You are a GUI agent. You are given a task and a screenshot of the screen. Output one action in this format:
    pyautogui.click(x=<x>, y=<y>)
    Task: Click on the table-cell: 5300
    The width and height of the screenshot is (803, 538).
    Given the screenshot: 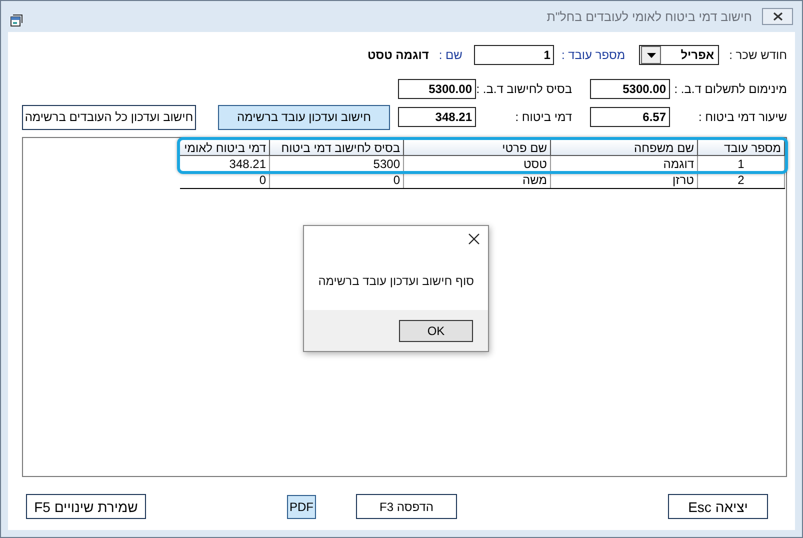 What is the action you would take?
    pyautogui.click(x=337, y=164)
    